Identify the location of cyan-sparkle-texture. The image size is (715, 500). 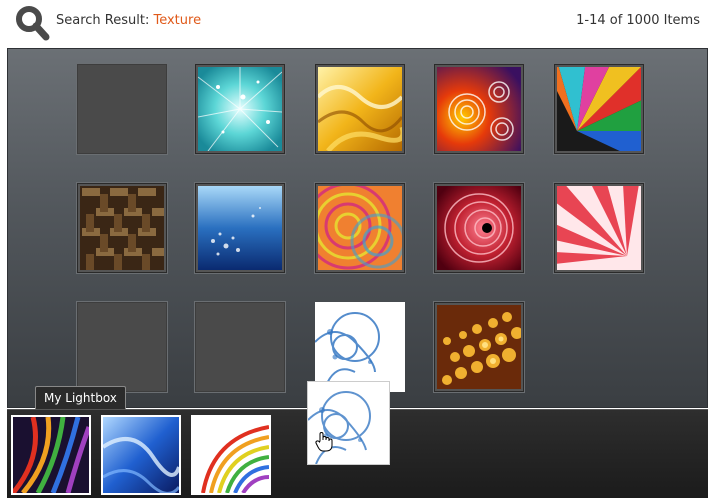
(240, 109).